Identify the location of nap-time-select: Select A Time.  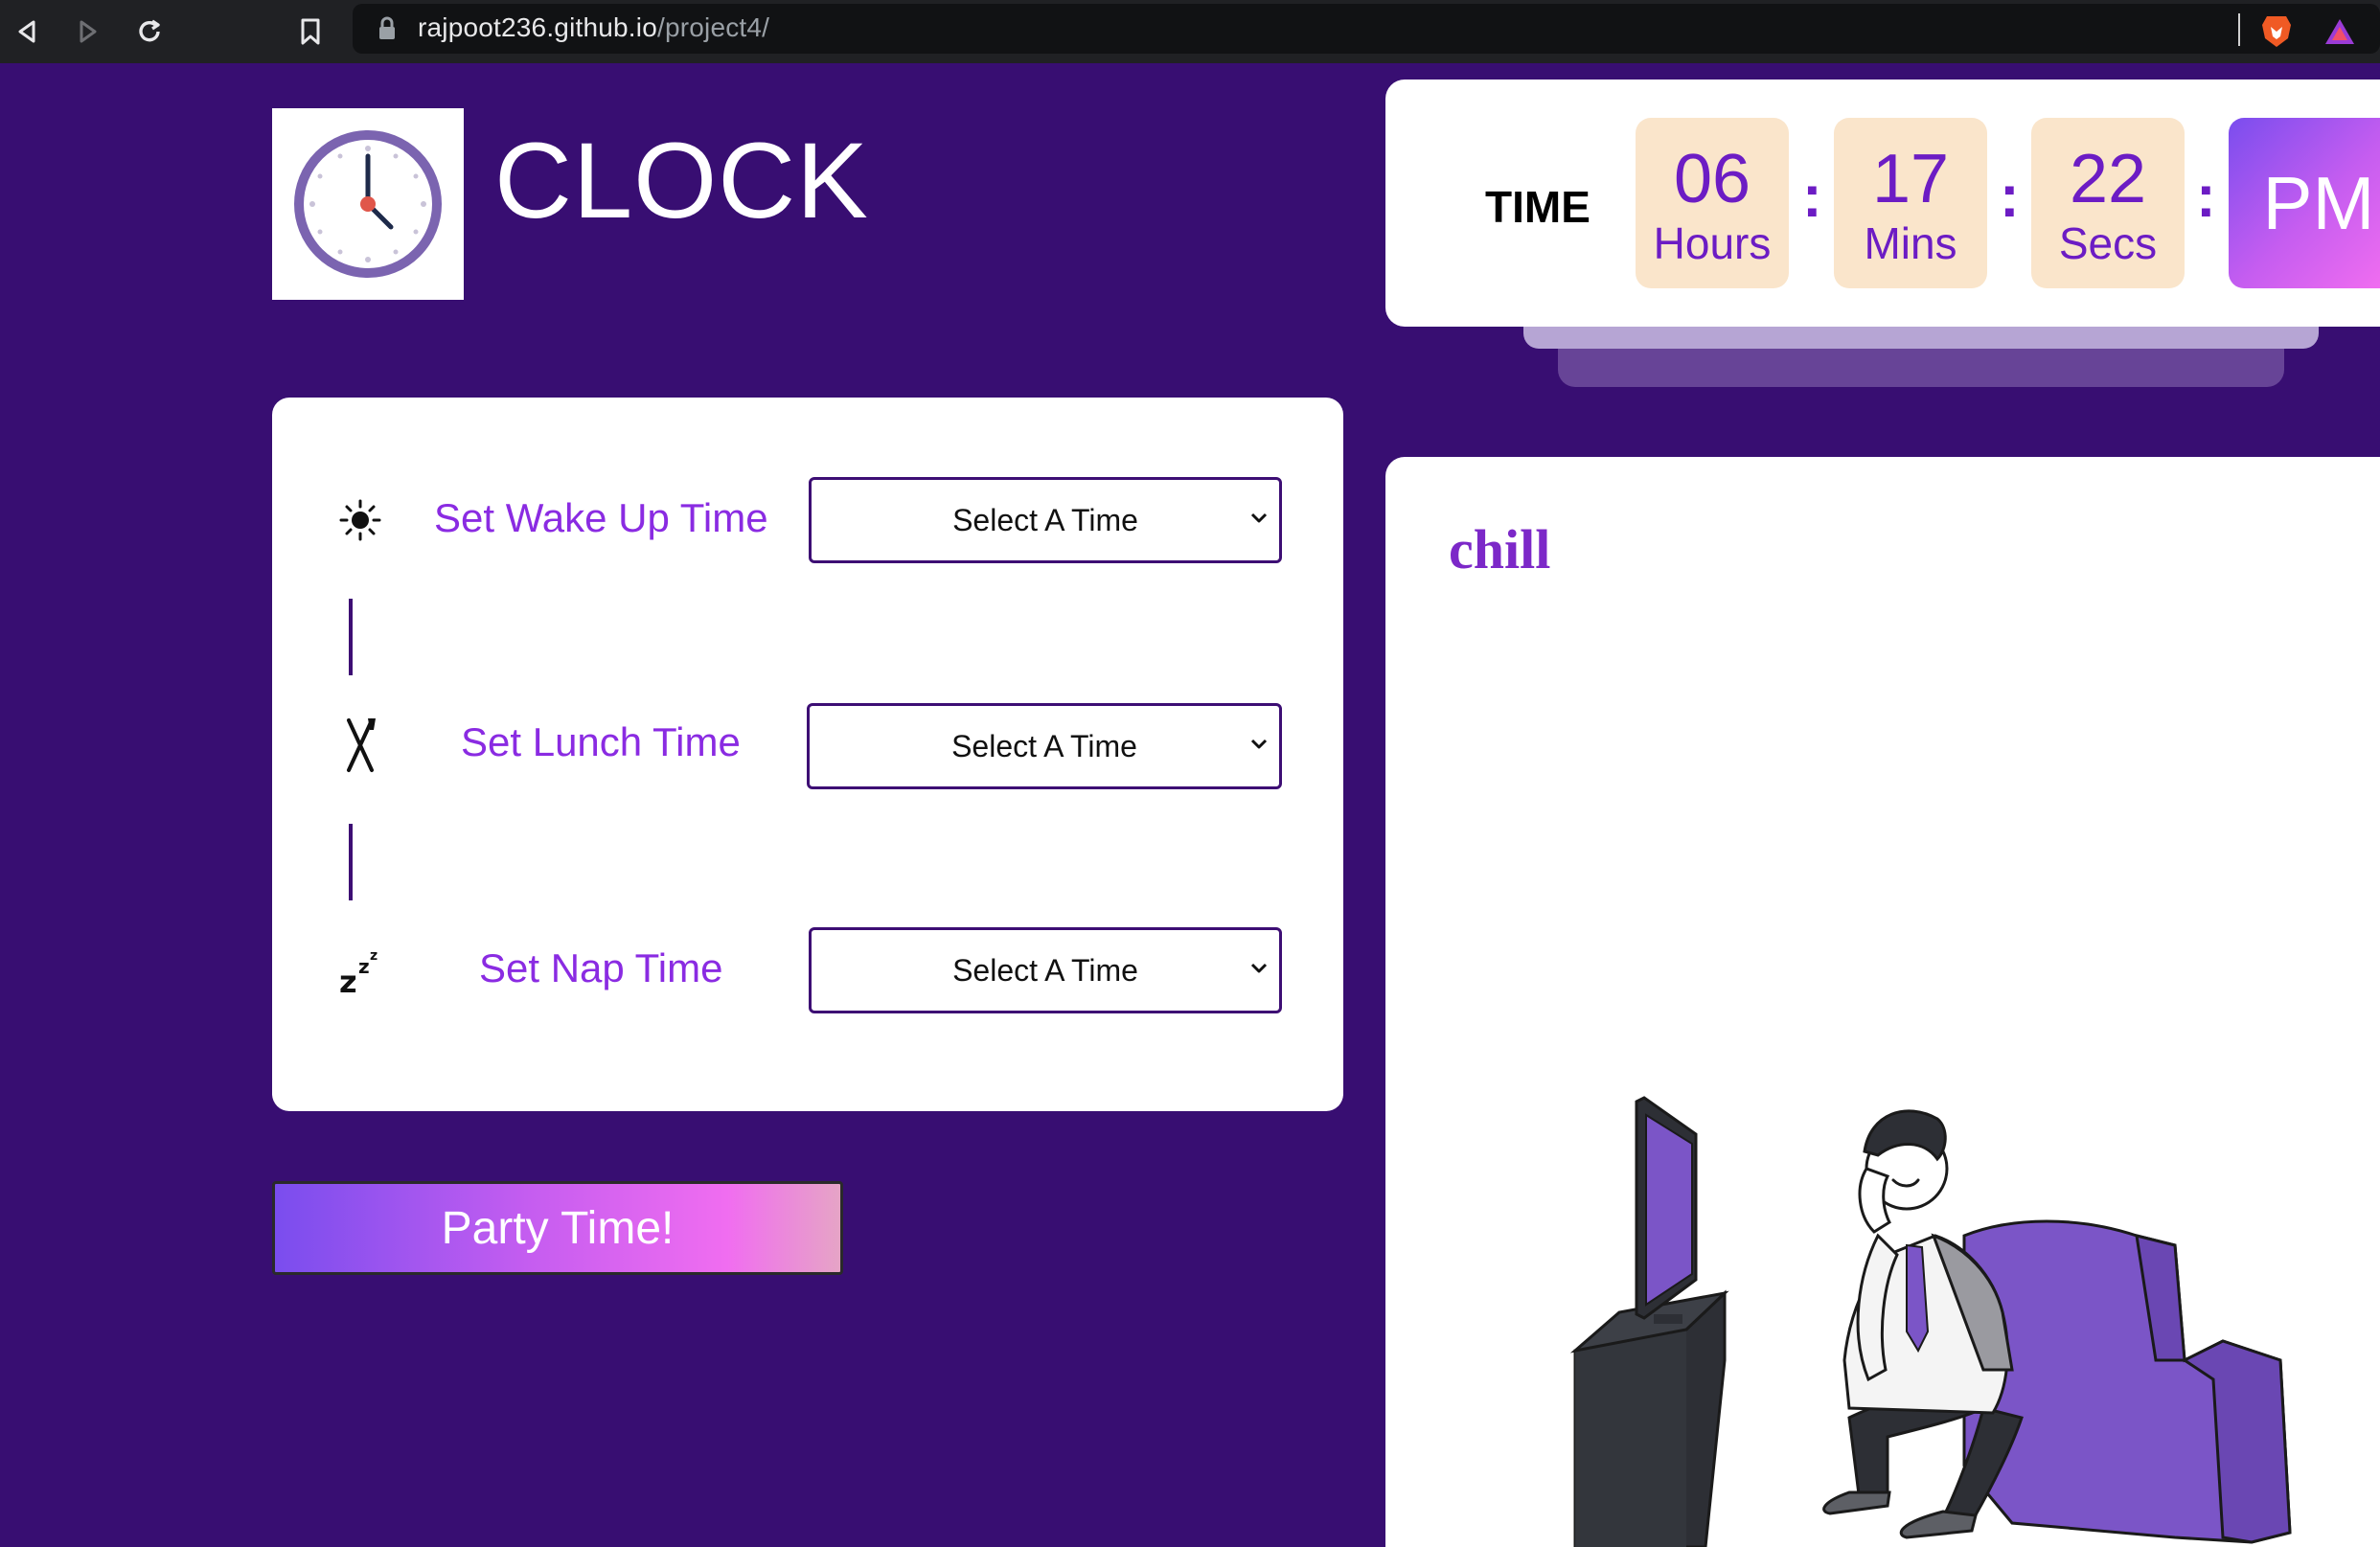
(1045, 970).